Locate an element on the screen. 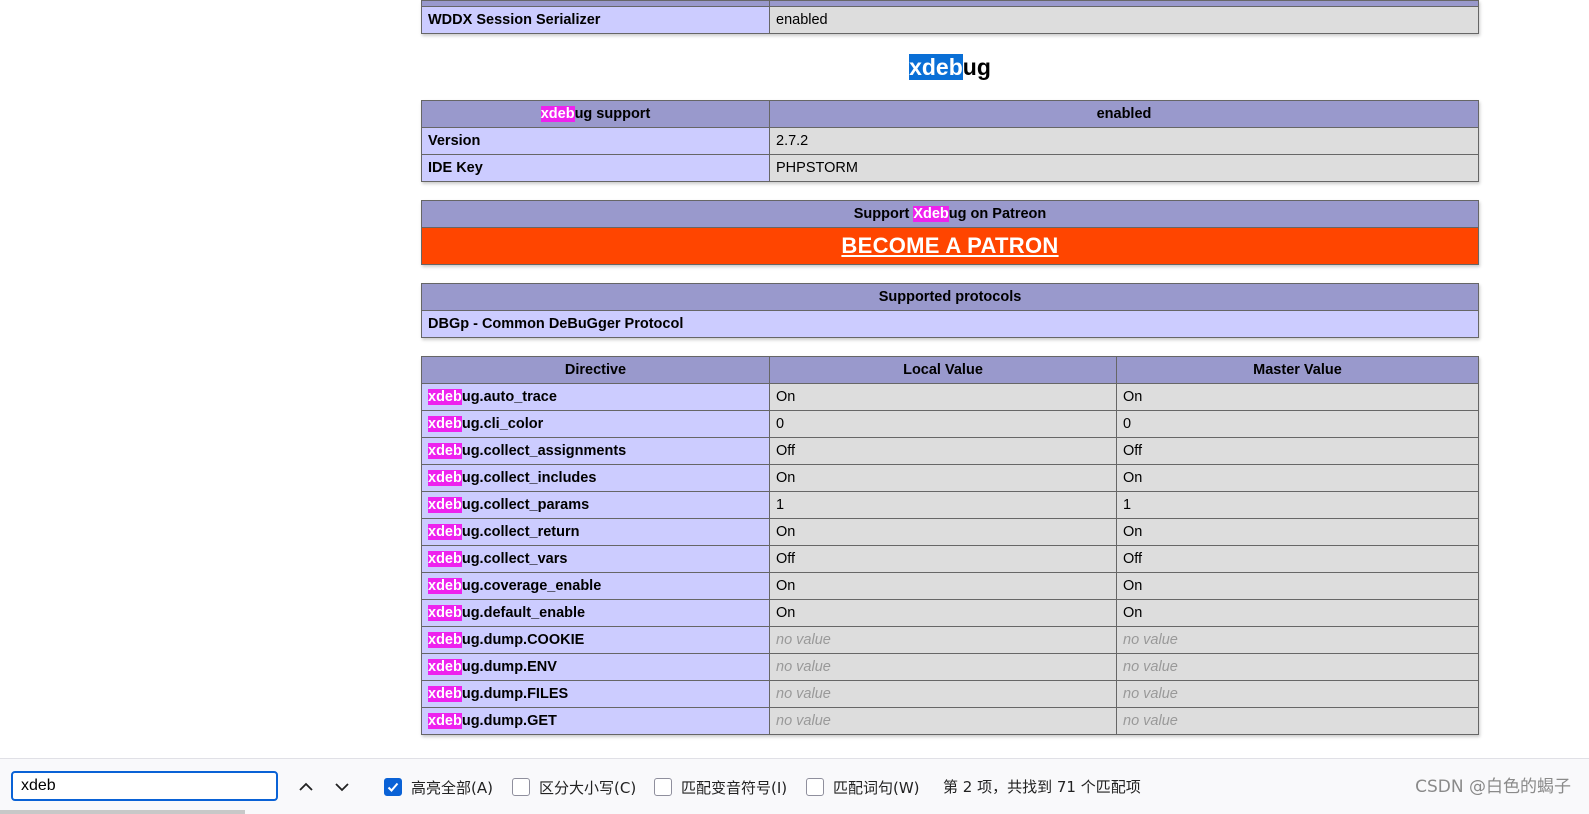 The width and height of the screenshot is (1589, 814). chevron-down-icon is located at coordinates (342, 787).